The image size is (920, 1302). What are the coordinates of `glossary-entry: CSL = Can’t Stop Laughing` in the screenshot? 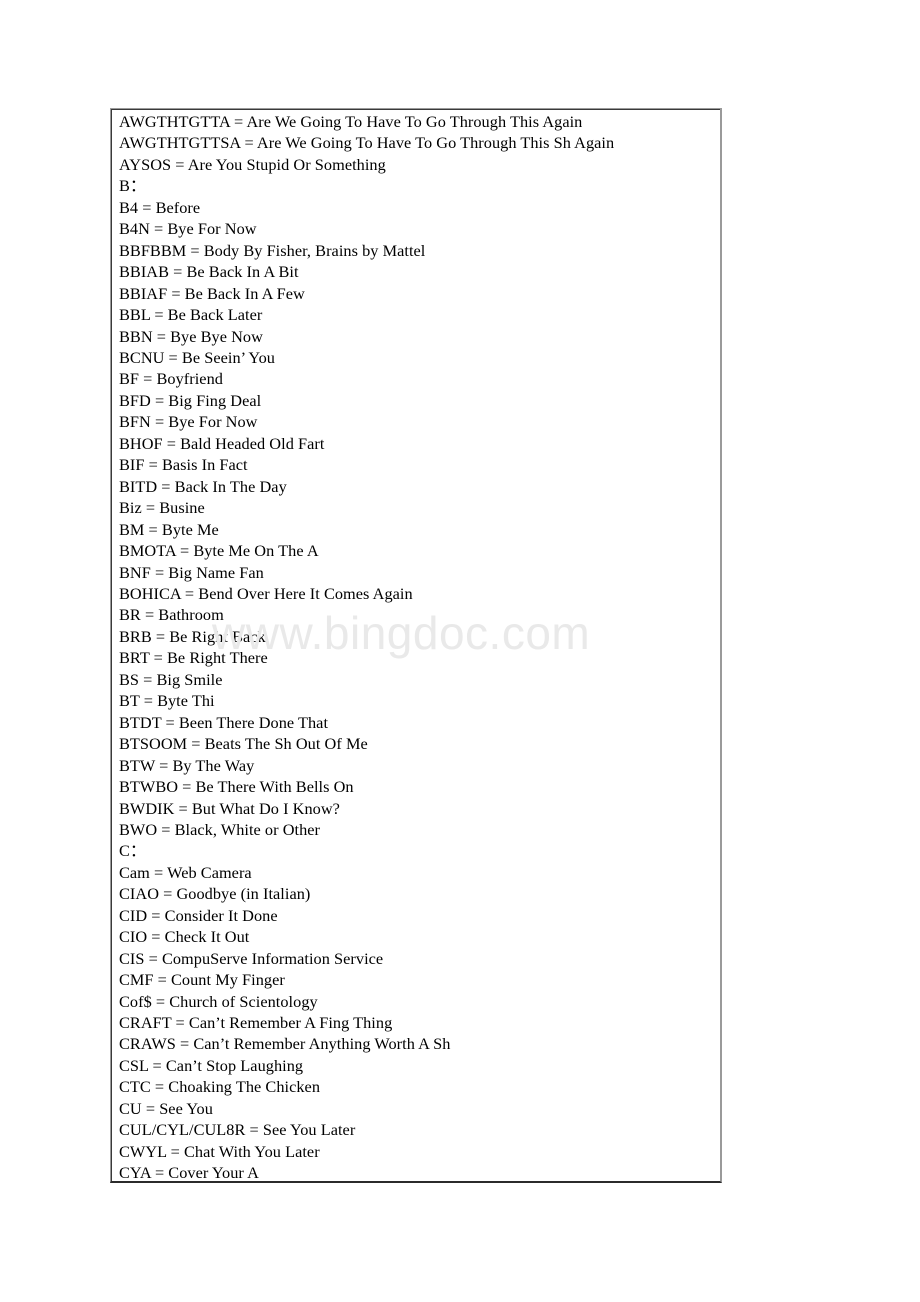 It's located at (211, 1065).